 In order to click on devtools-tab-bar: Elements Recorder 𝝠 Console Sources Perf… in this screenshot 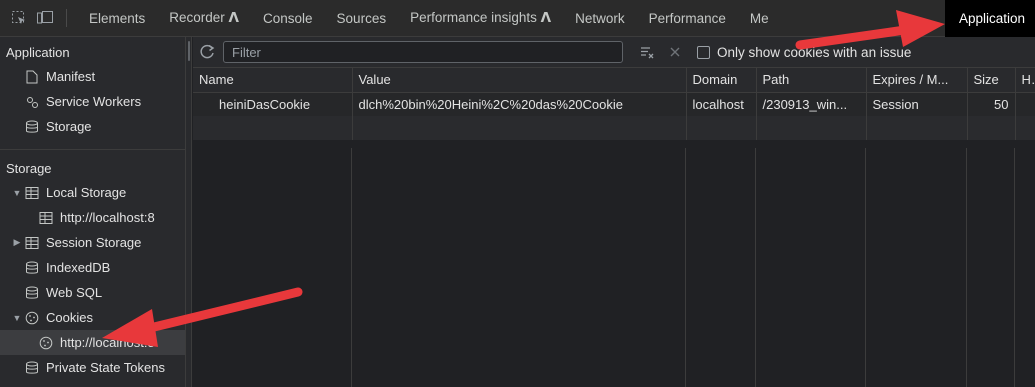, I will do `click(517, 18)`.